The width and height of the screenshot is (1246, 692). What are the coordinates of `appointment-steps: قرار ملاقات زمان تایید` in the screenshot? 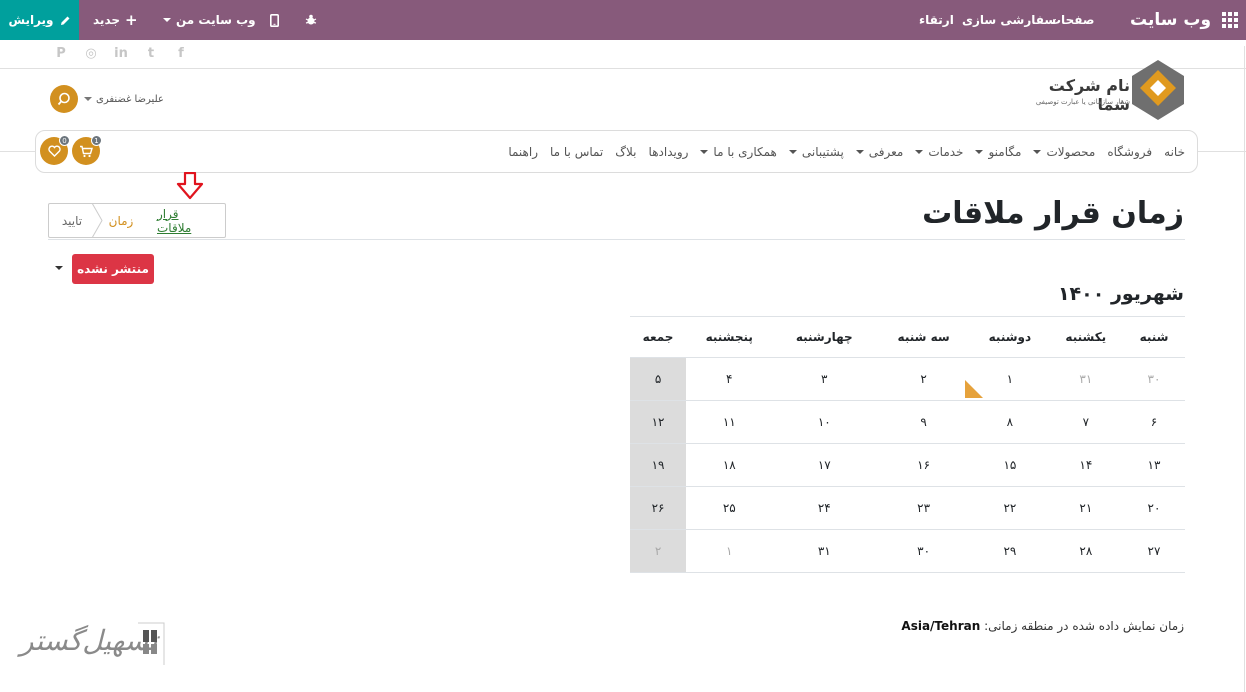 It's located at (137, 220).